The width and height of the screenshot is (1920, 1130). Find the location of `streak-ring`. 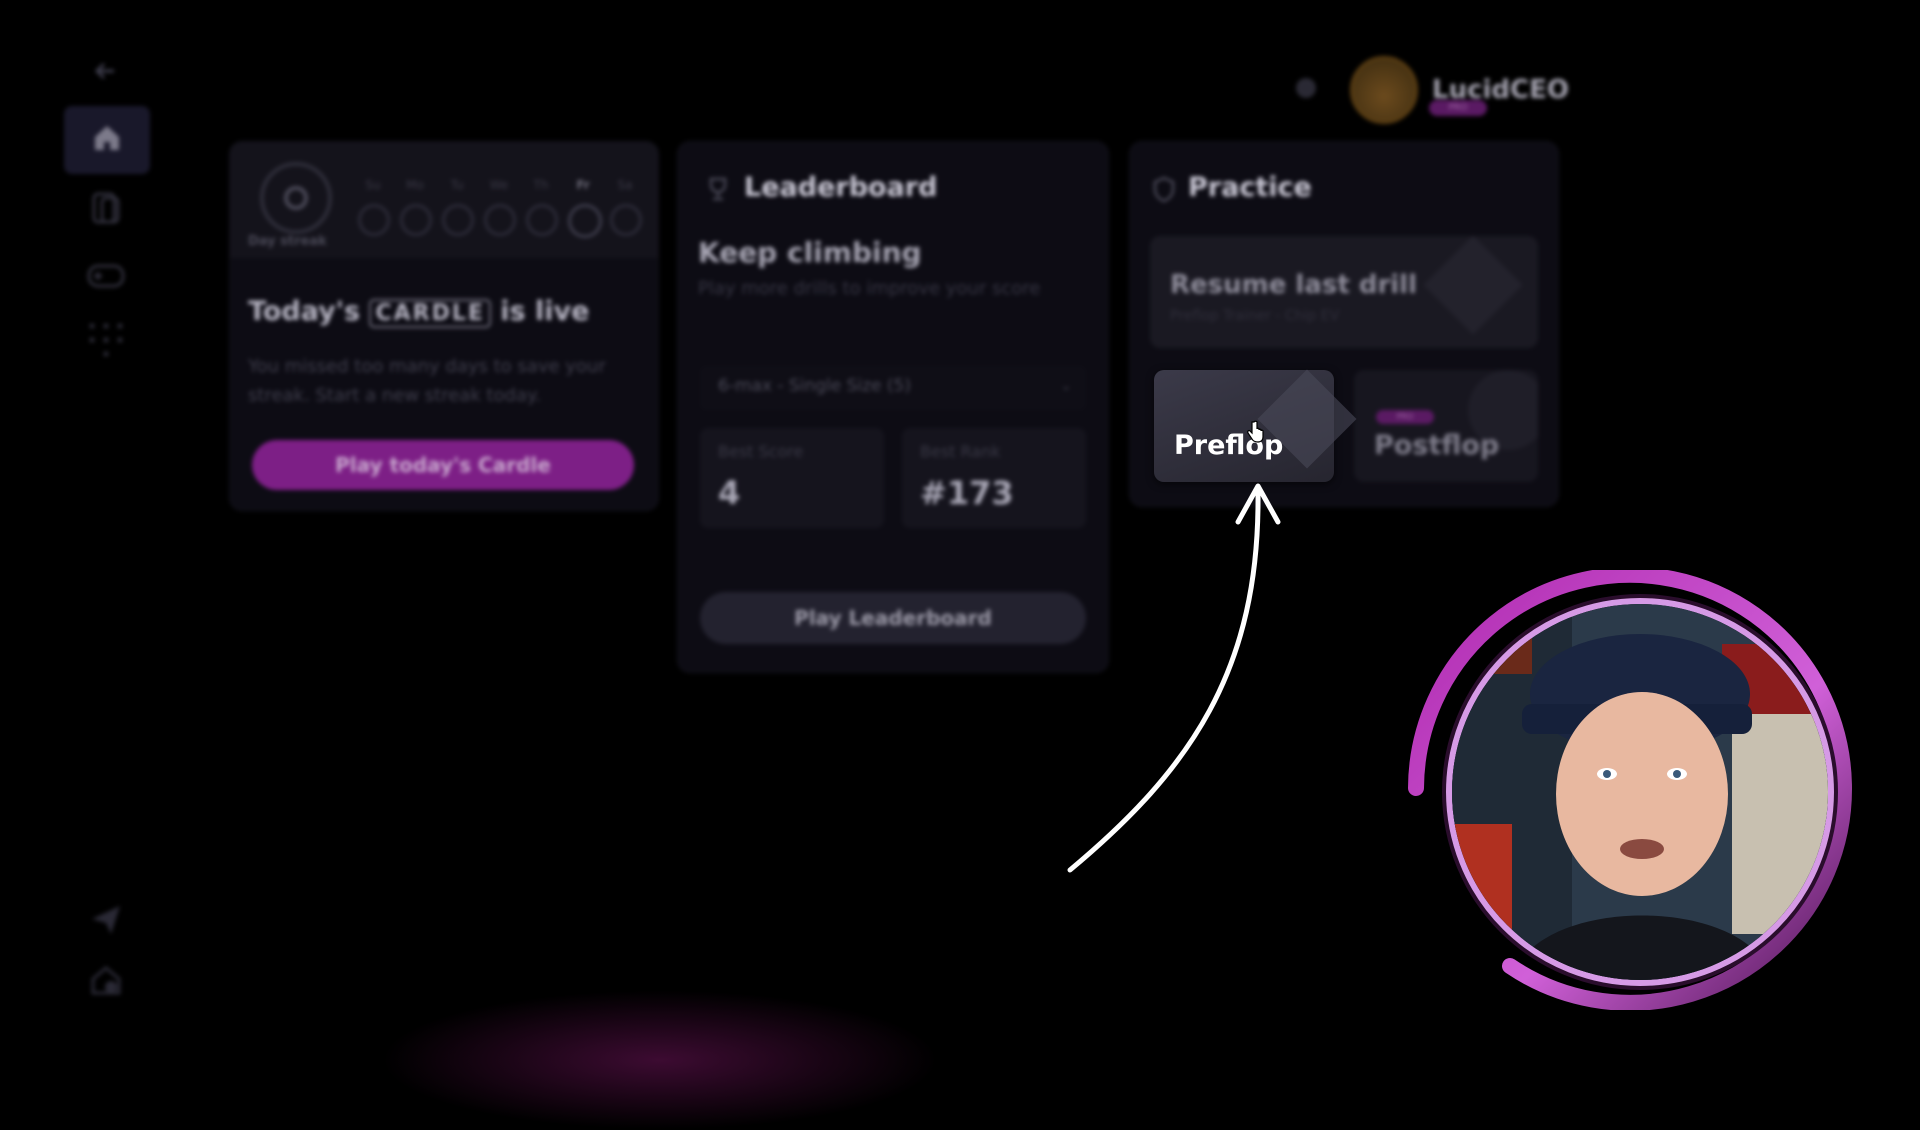

streak-ring is located at coordinates (296, 198).